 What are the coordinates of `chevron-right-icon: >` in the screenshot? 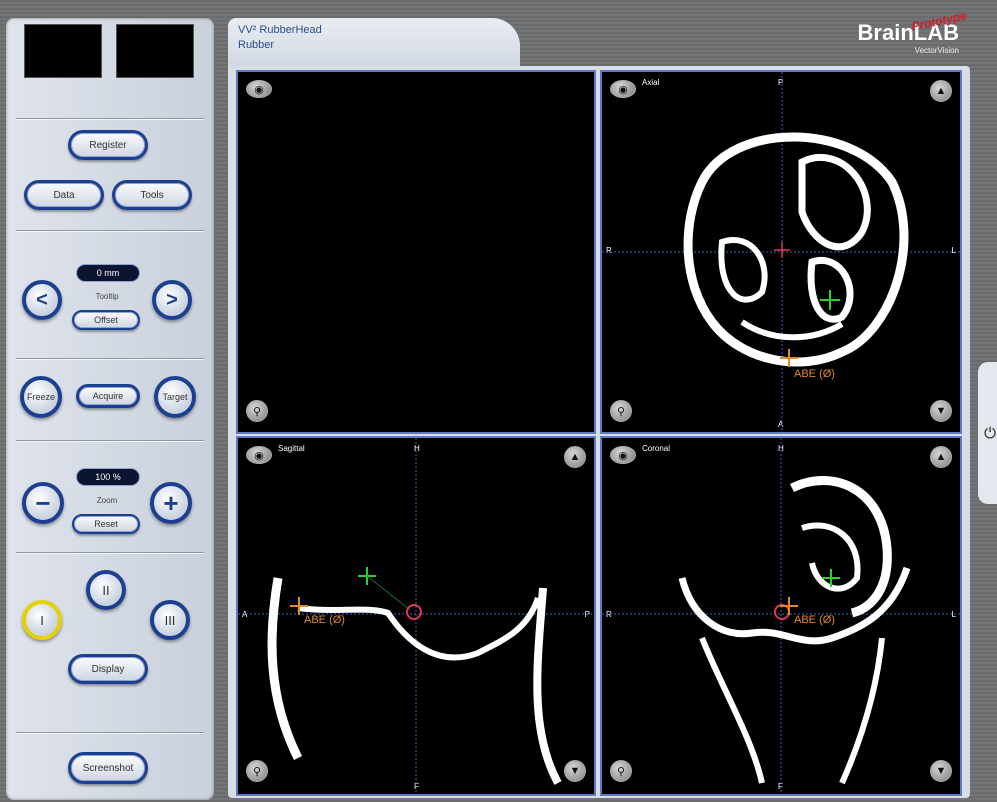 It's located at (172, 299).